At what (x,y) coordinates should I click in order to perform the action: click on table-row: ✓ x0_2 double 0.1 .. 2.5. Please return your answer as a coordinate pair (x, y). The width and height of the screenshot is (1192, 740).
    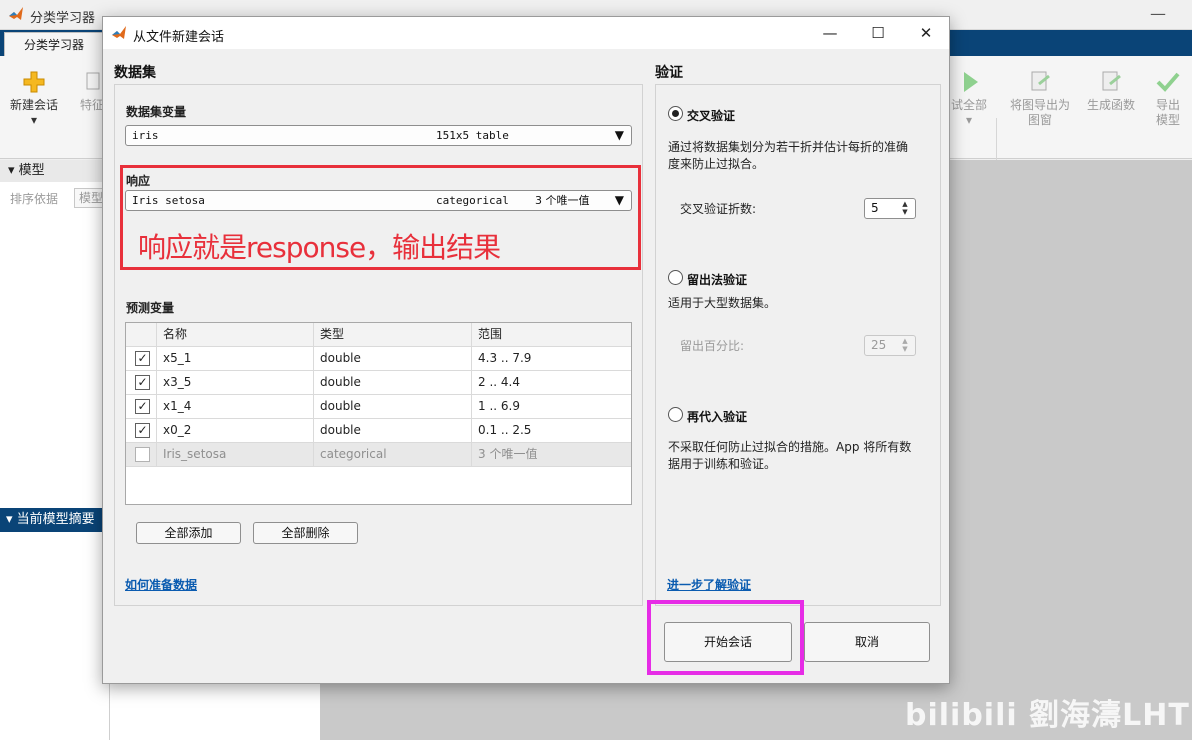
    Looking at the image, I should click on (378, 431).